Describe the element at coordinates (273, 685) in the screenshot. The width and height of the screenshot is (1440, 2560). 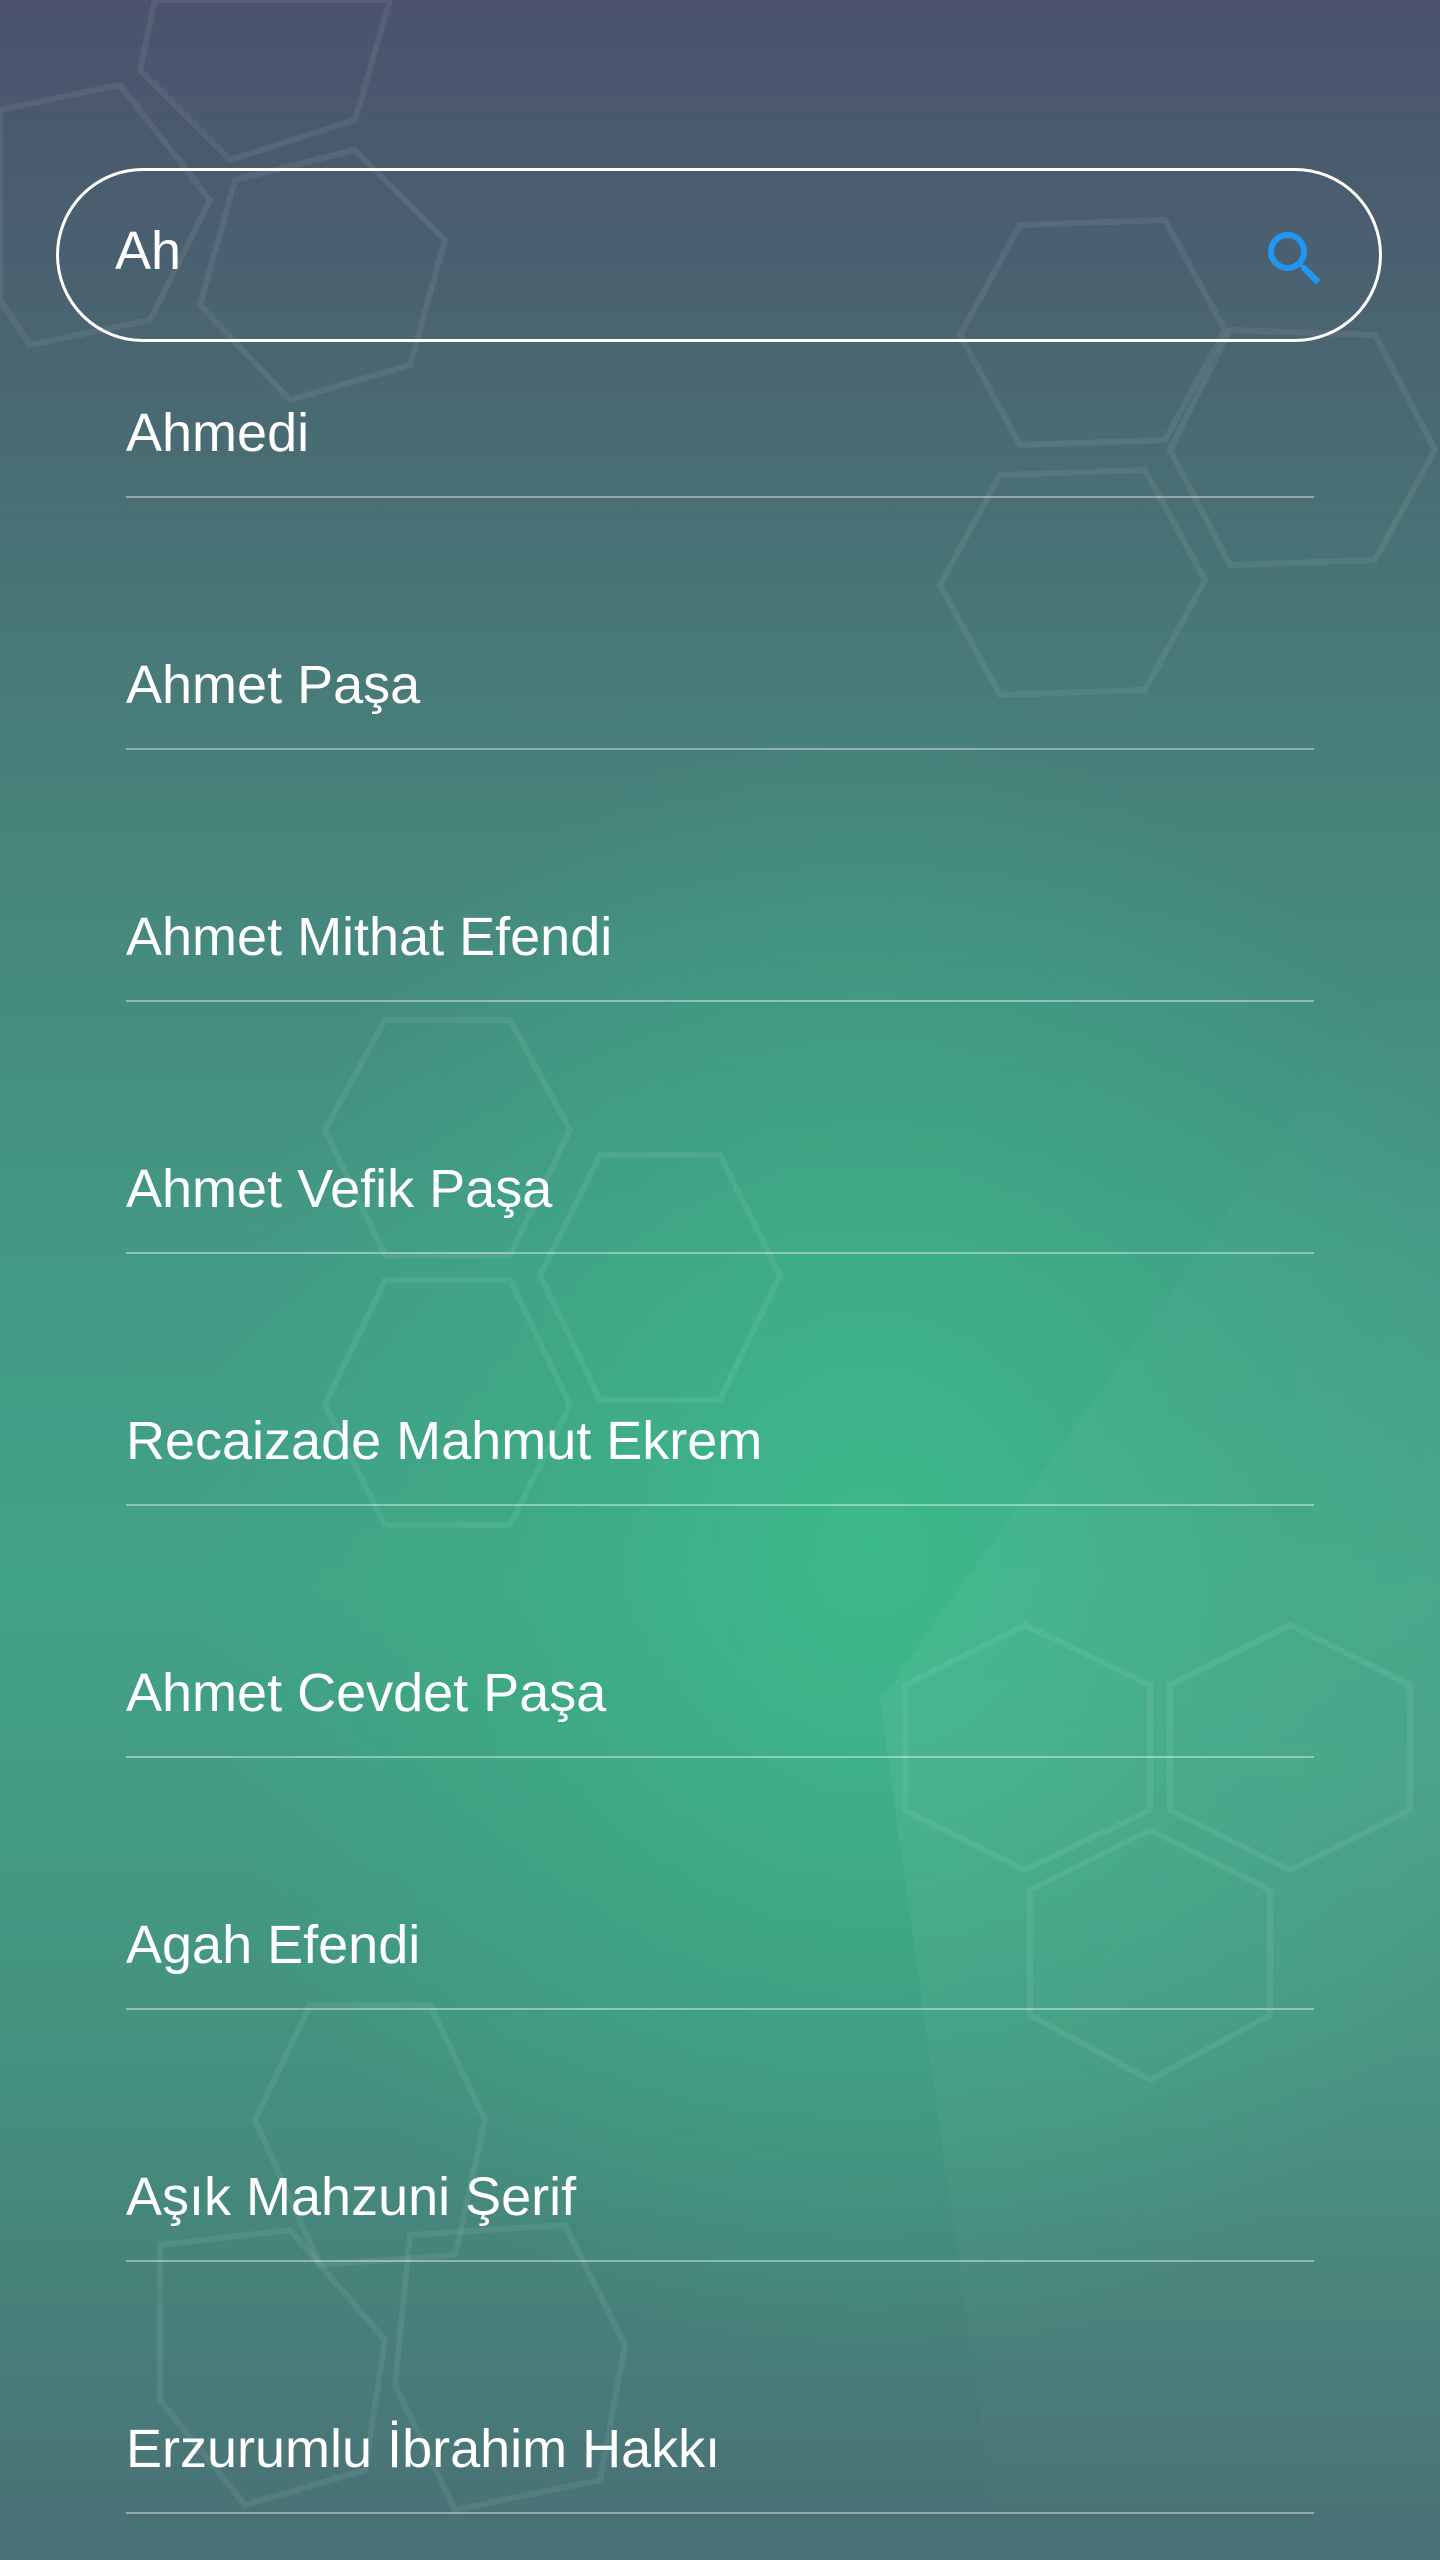
I see `result-label: Ahmet Paşa` at that location.